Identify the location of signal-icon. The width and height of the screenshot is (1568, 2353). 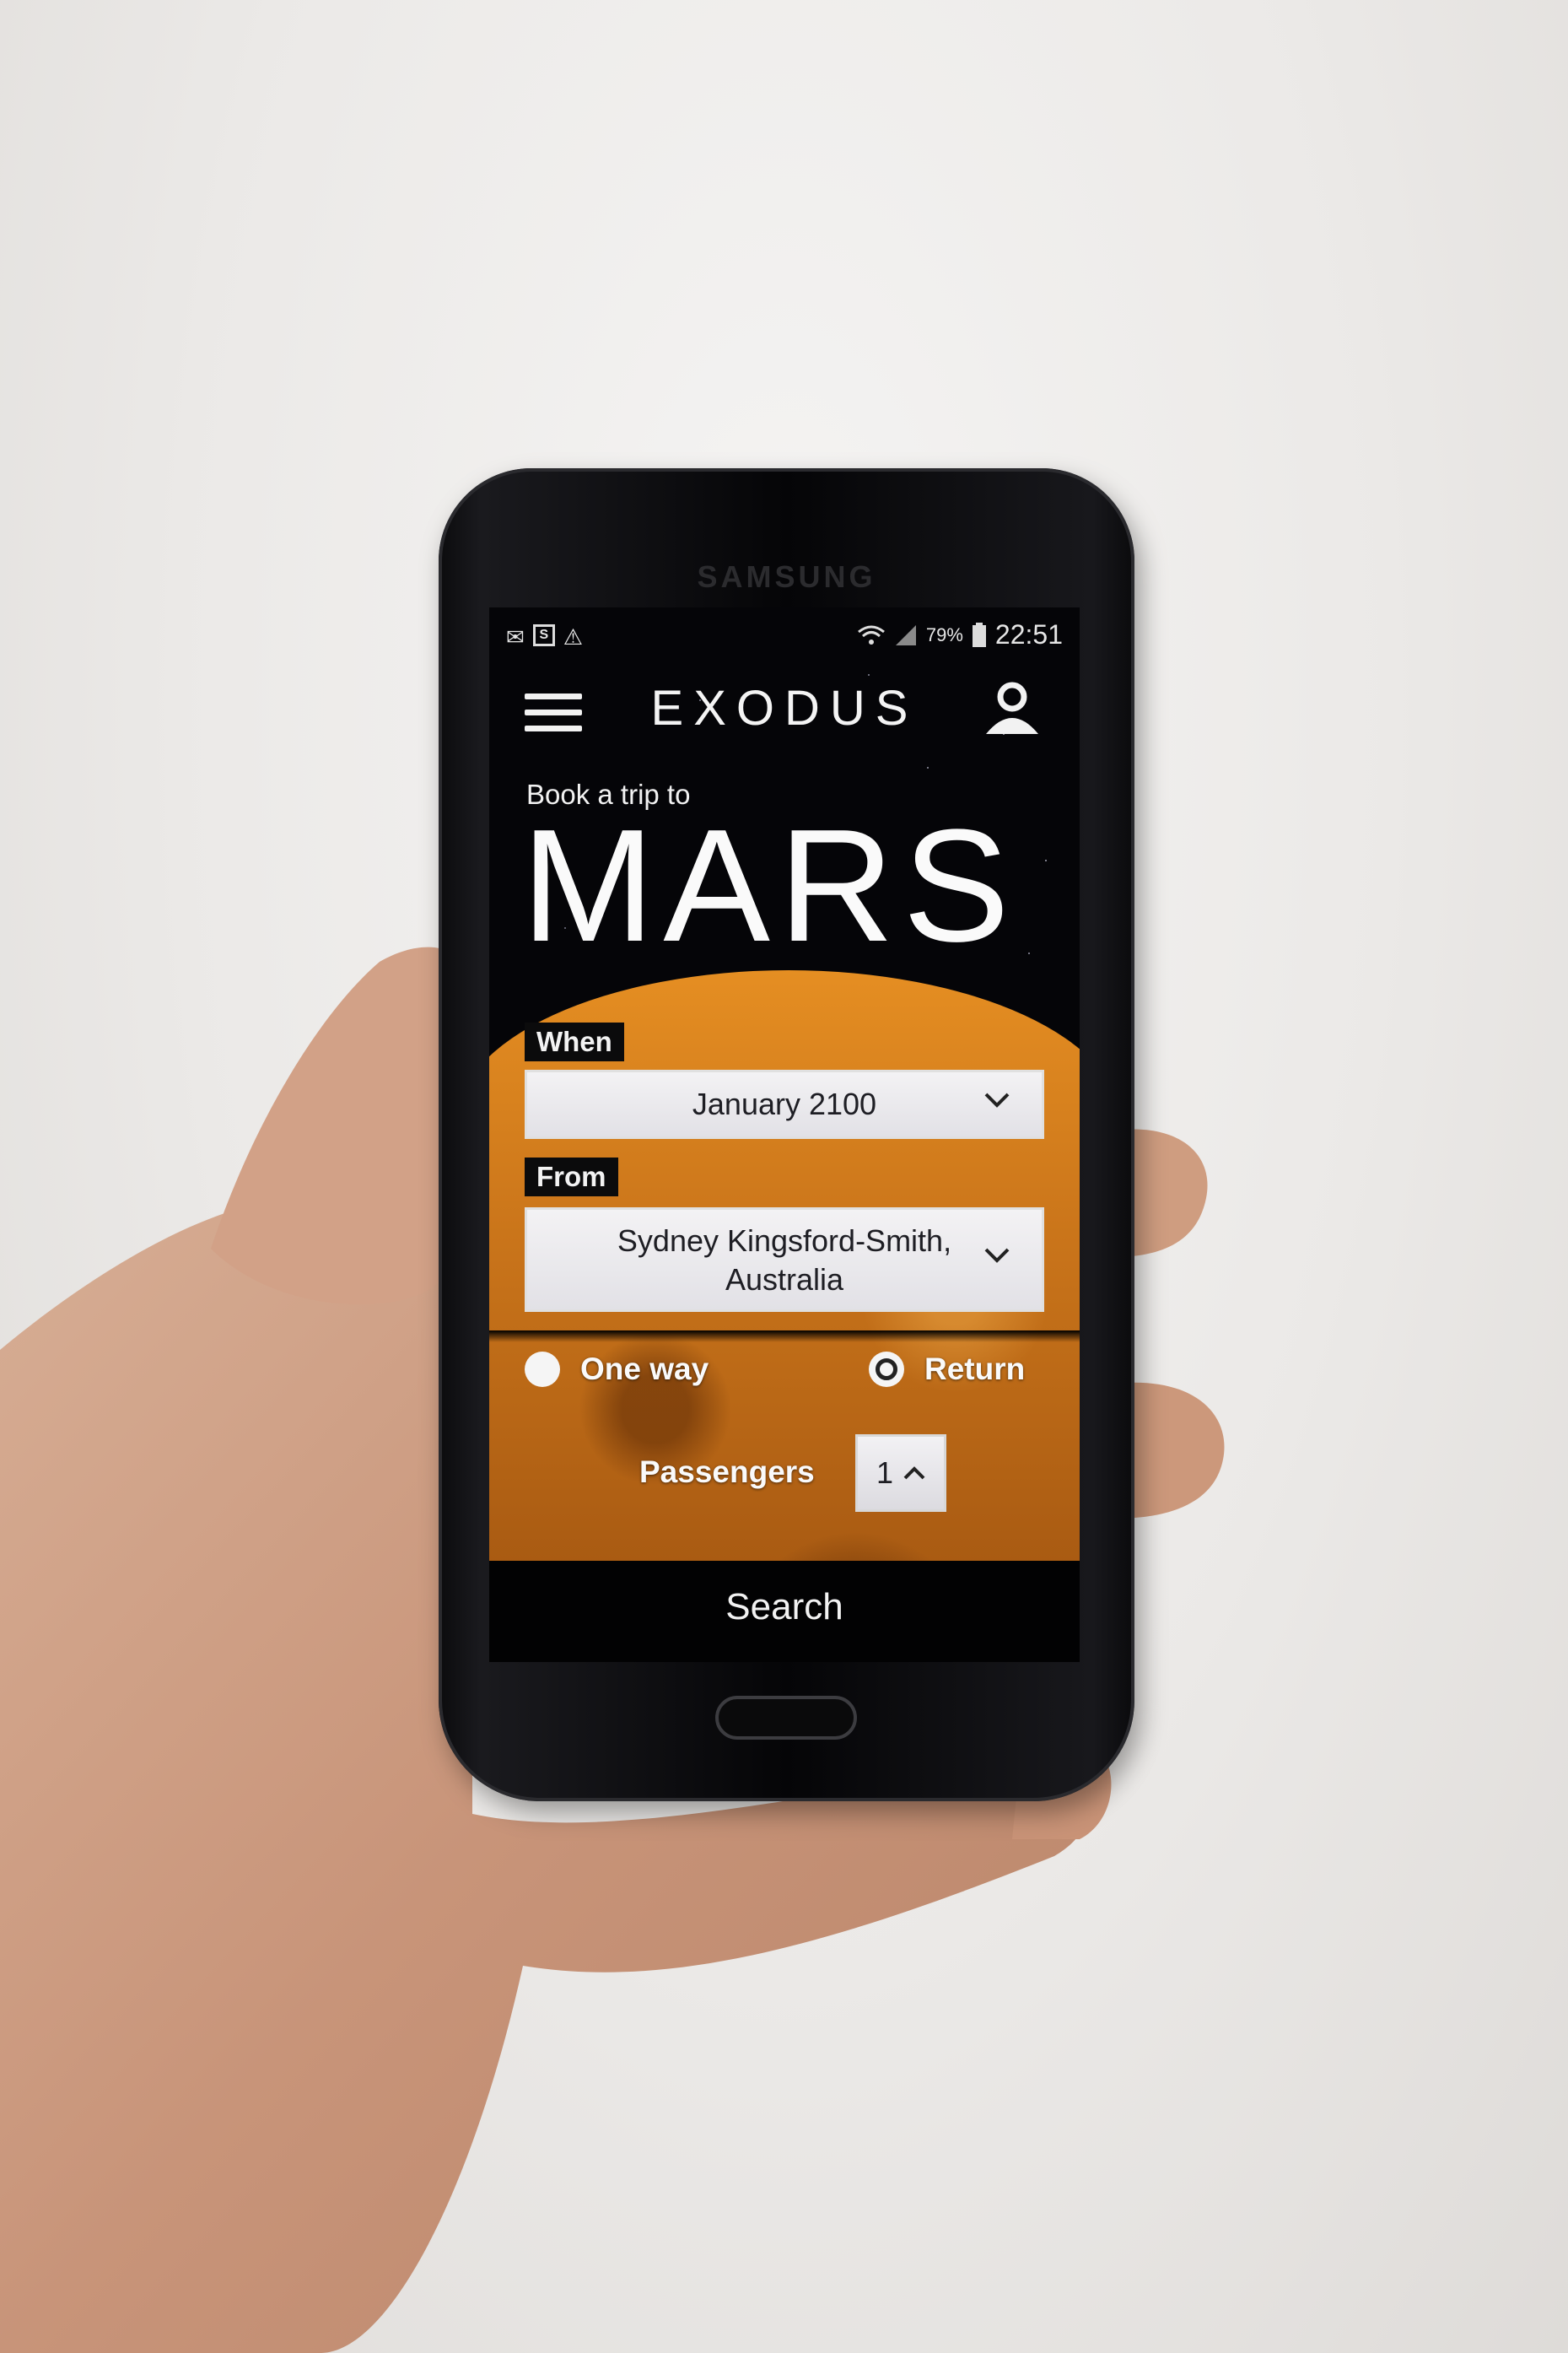
(905, 634).